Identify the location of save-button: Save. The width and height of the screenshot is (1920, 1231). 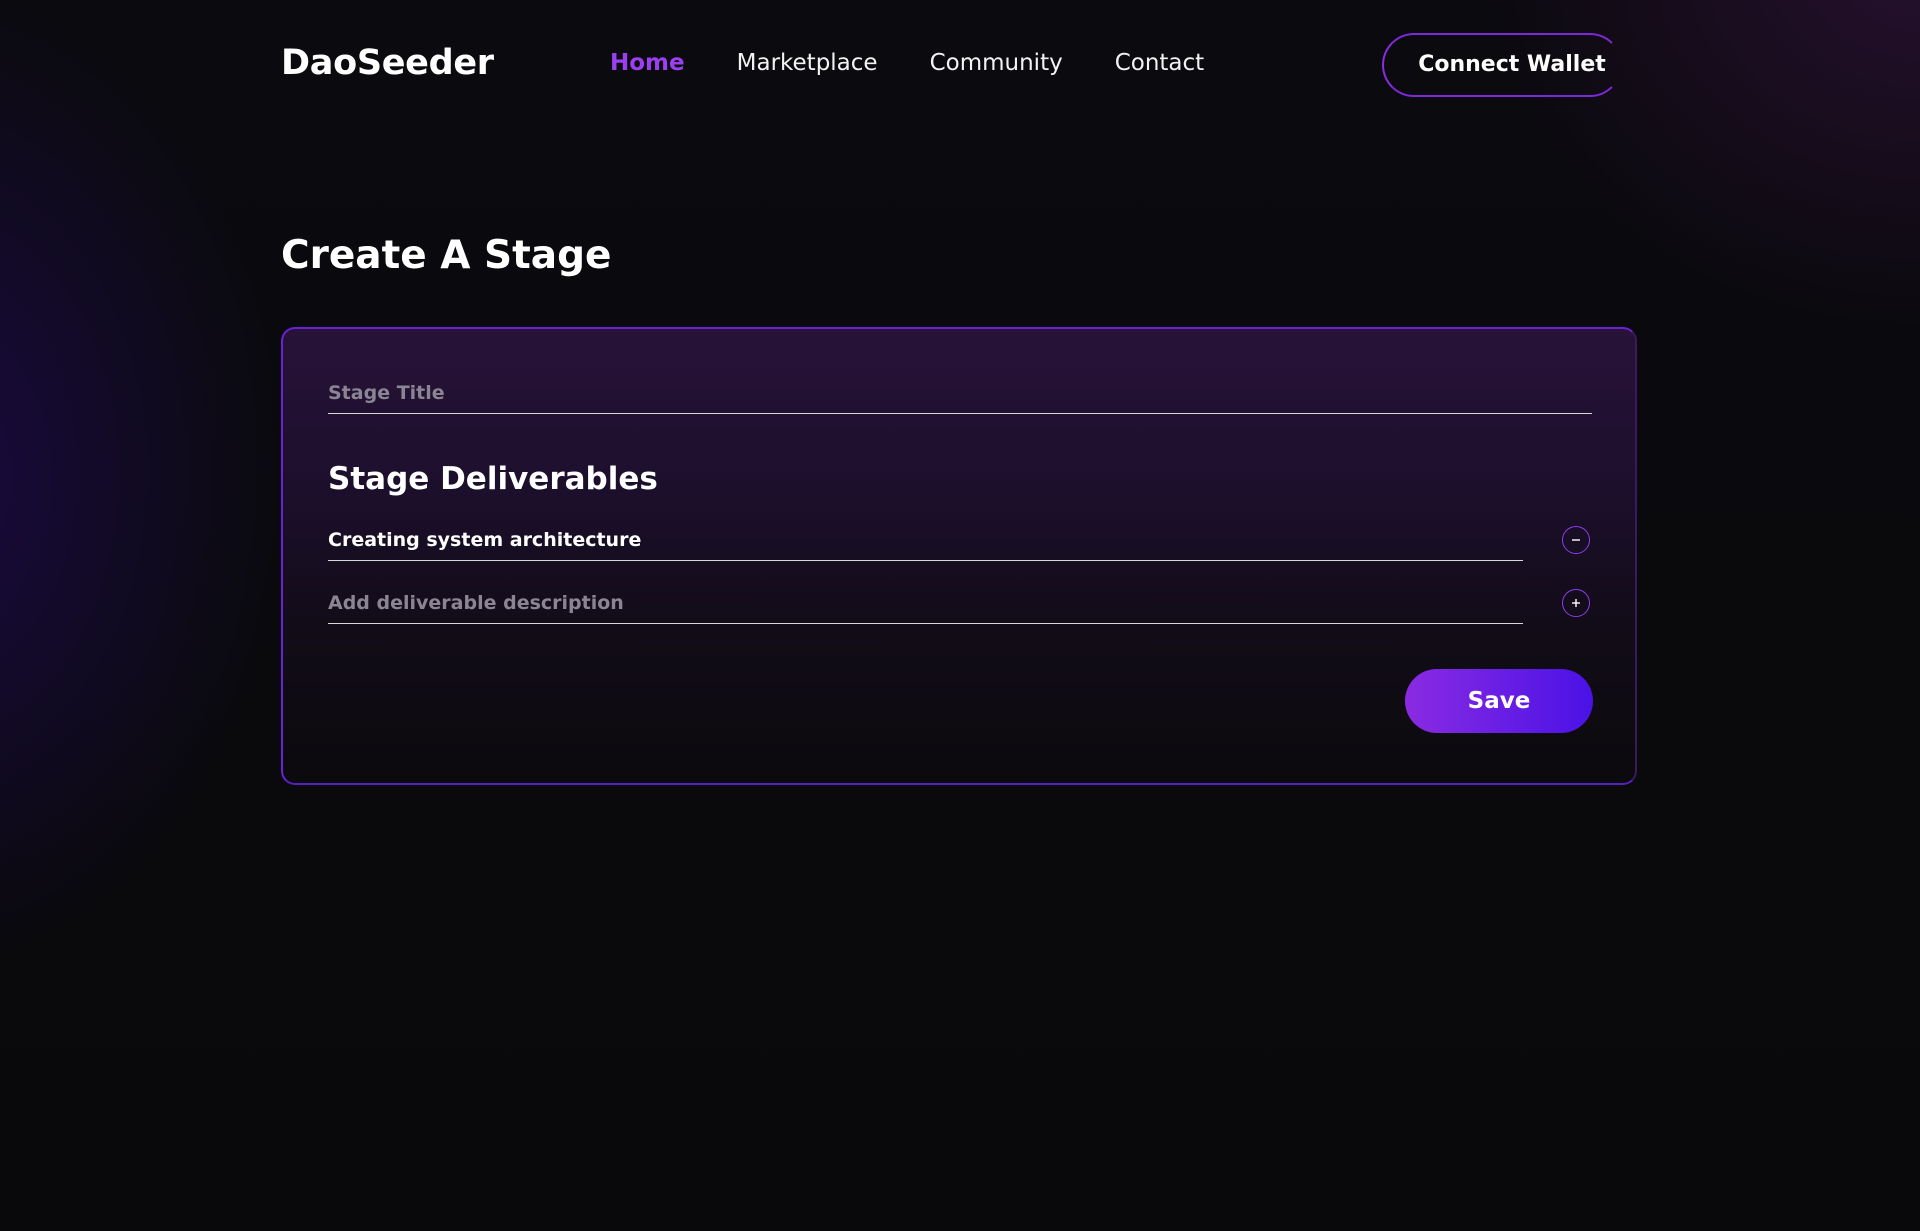
(1499, 701).